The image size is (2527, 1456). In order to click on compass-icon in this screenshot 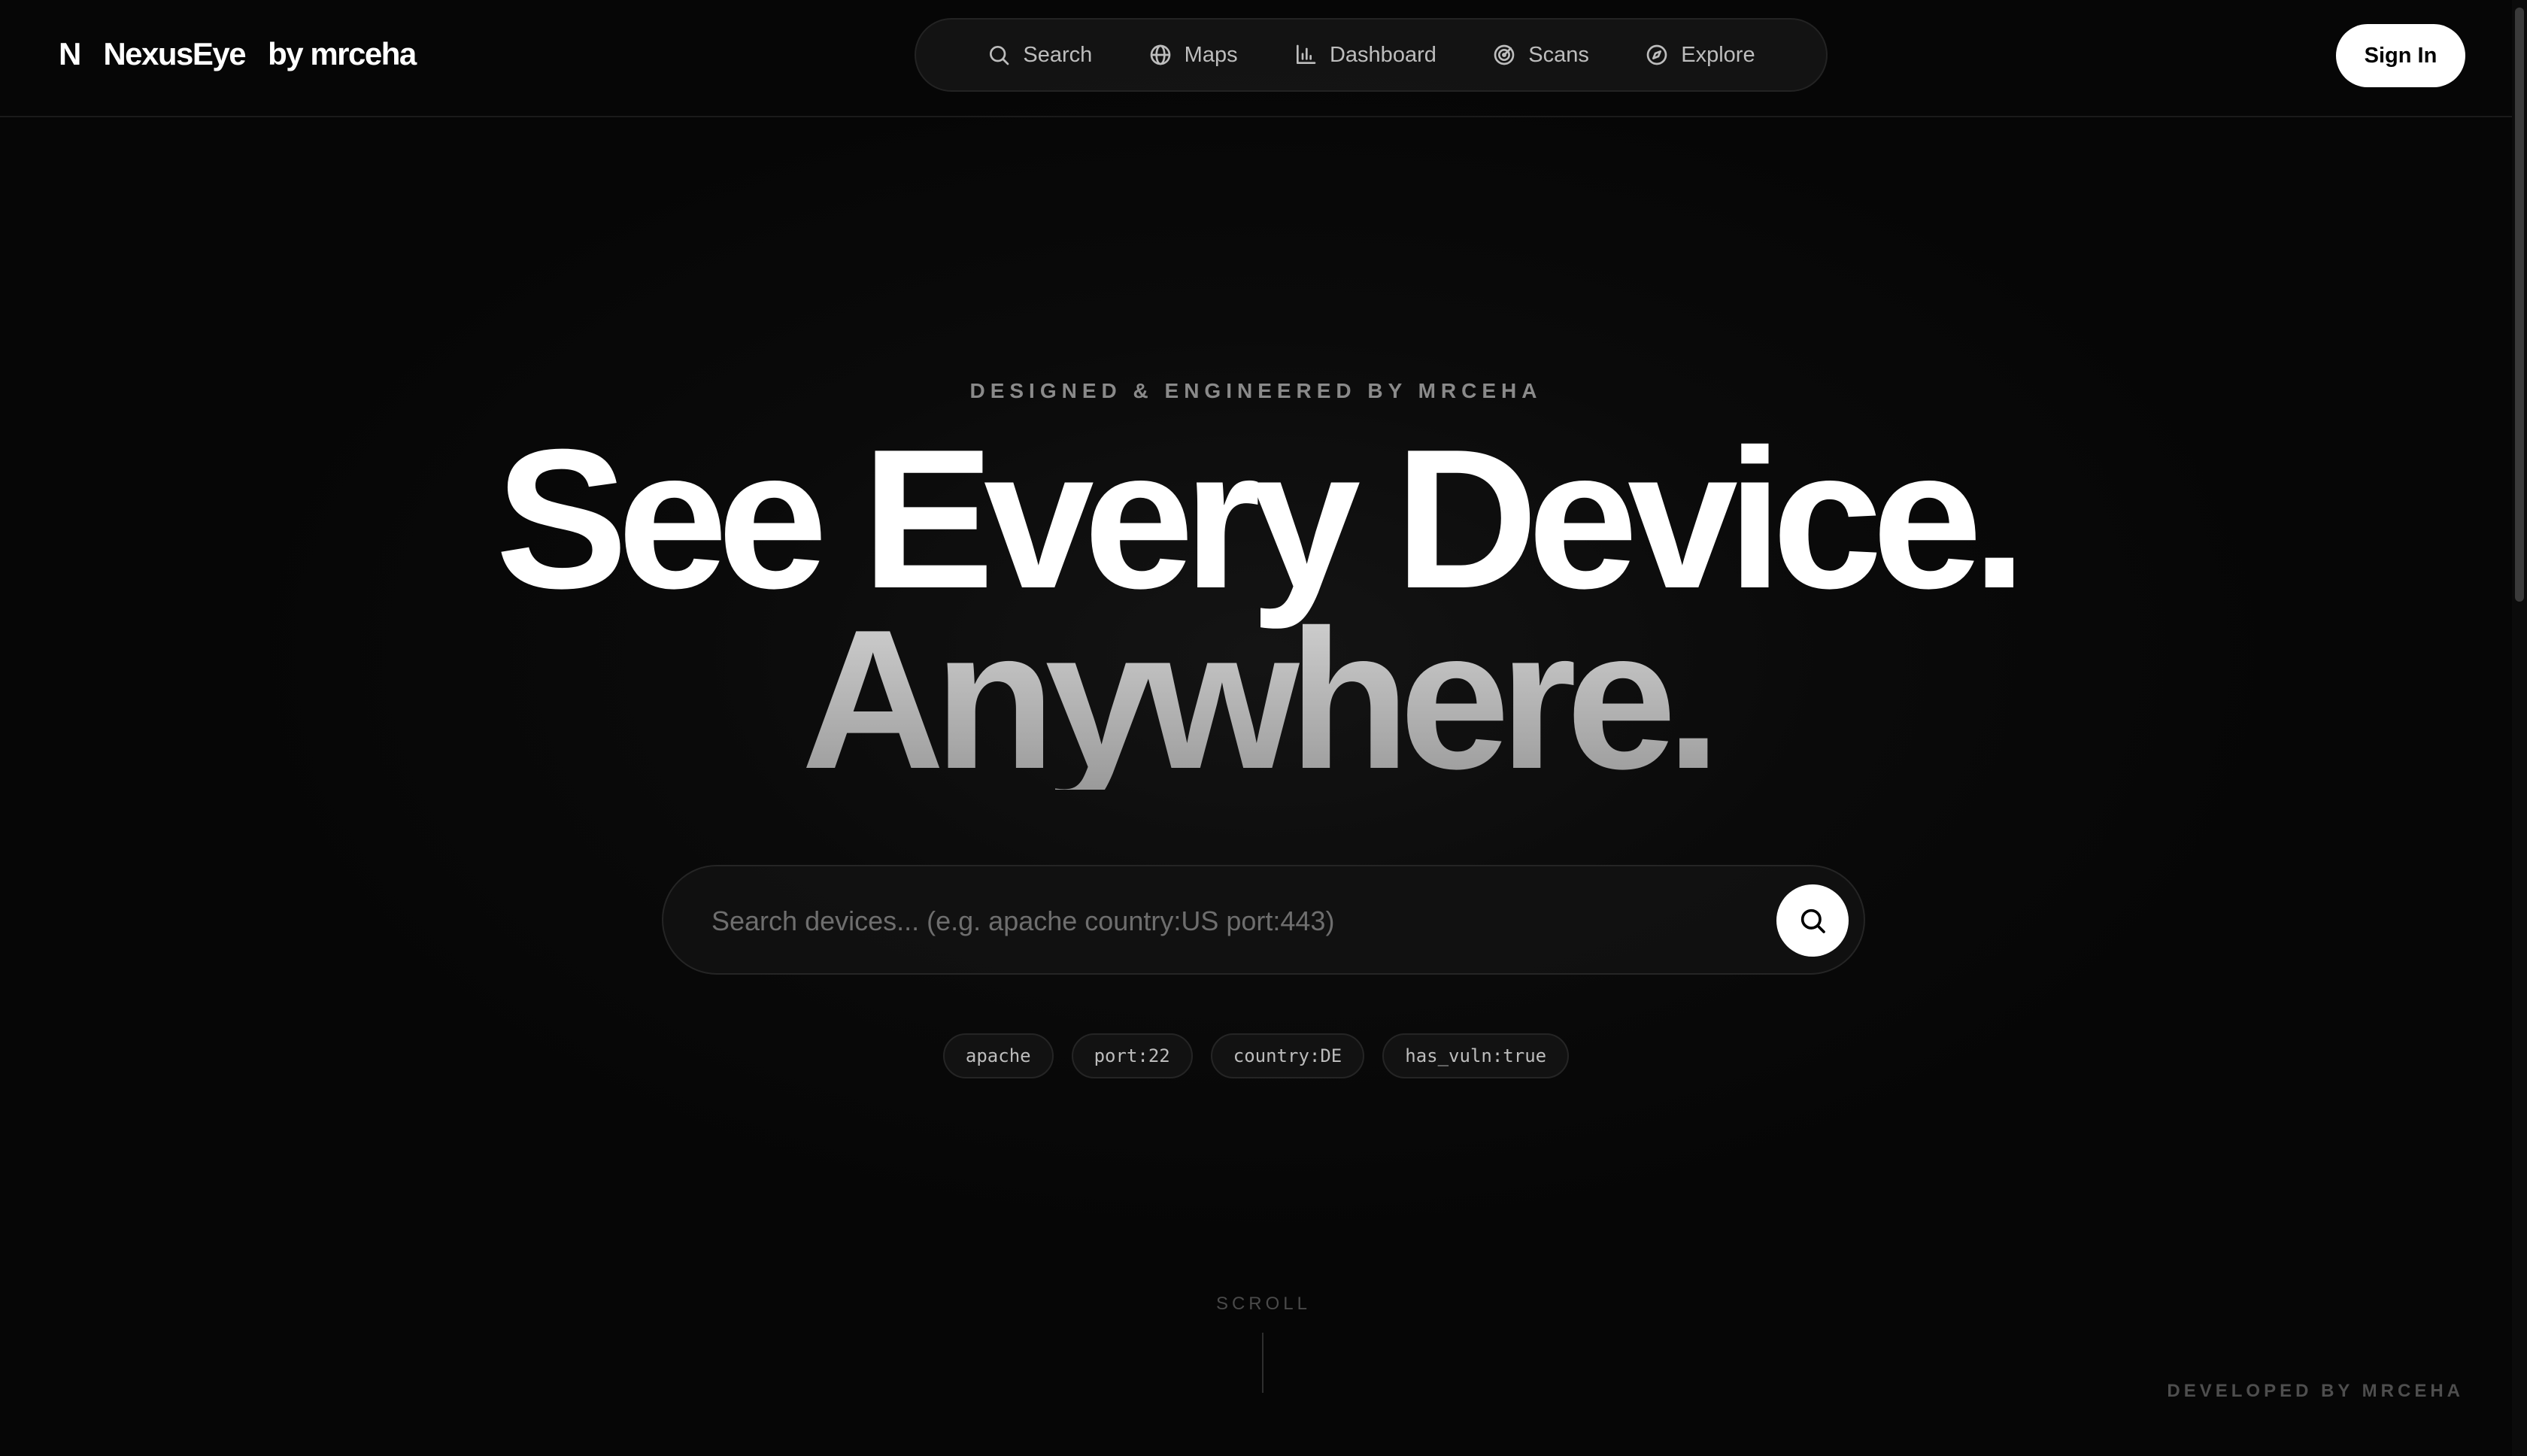, I will do `click(1656, 54)`.